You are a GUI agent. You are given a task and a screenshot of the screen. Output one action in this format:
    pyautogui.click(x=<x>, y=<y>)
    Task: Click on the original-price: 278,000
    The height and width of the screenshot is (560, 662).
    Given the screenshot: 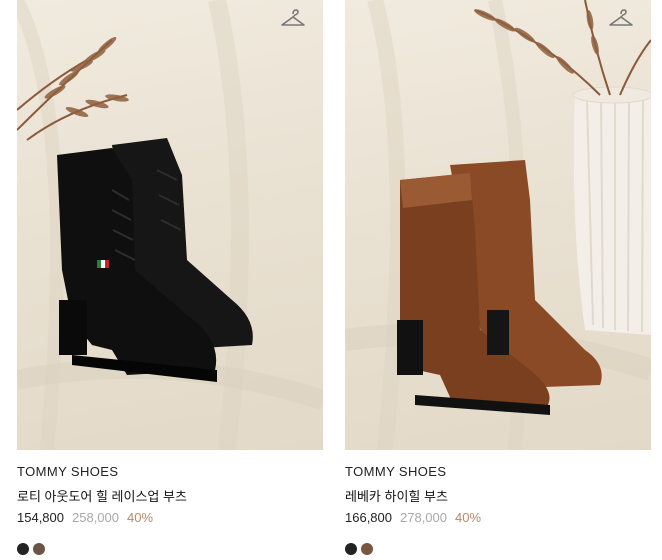 What is the action you would take?
    pyautogui.click(x=423, y=517)
    